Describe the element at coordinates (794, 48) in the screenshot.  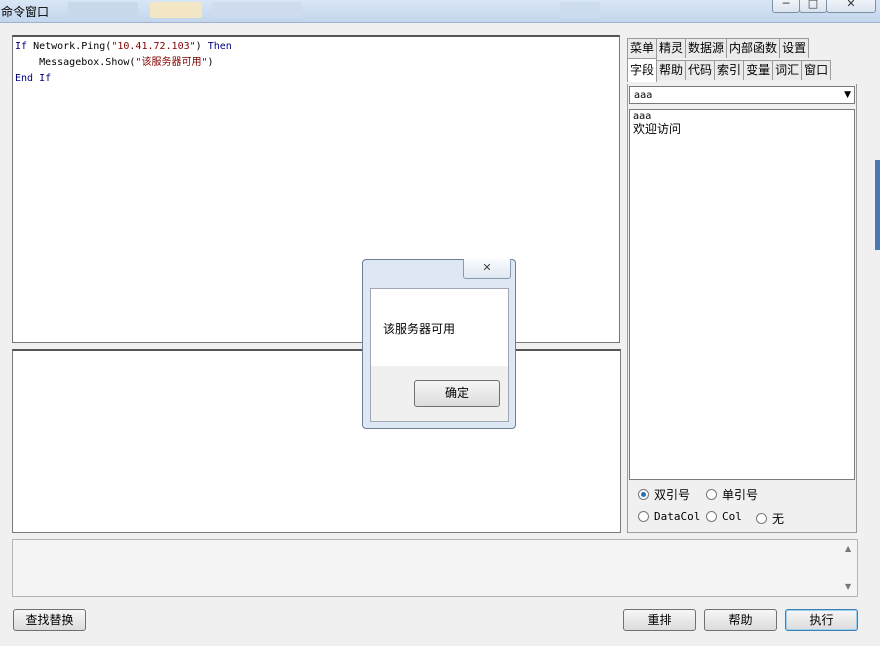
I see `tab-settings: 设置` at that location.